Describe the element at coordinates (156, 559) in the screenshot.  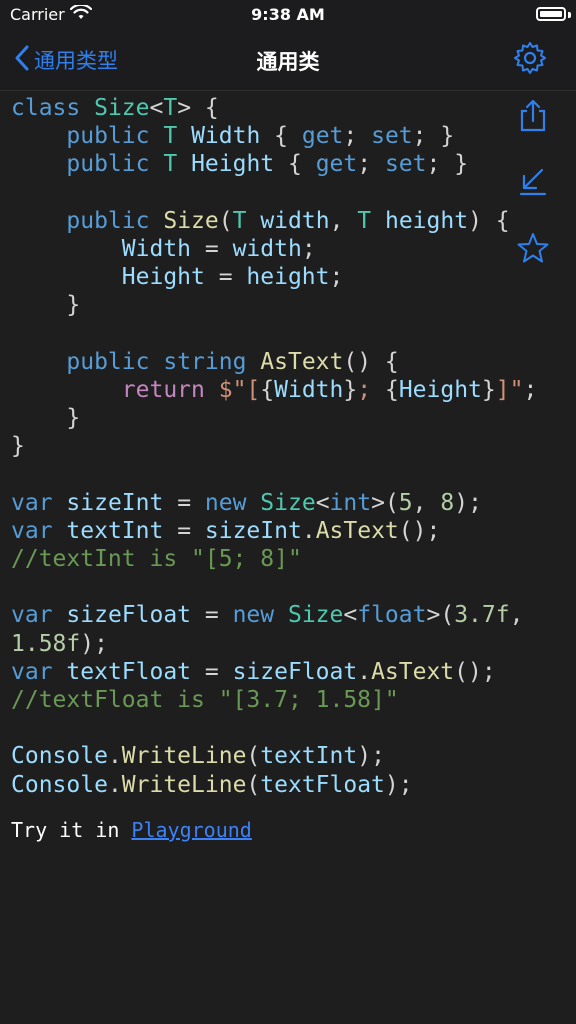
I see `code-token: //textInt is "[5; 8]"` at that location.